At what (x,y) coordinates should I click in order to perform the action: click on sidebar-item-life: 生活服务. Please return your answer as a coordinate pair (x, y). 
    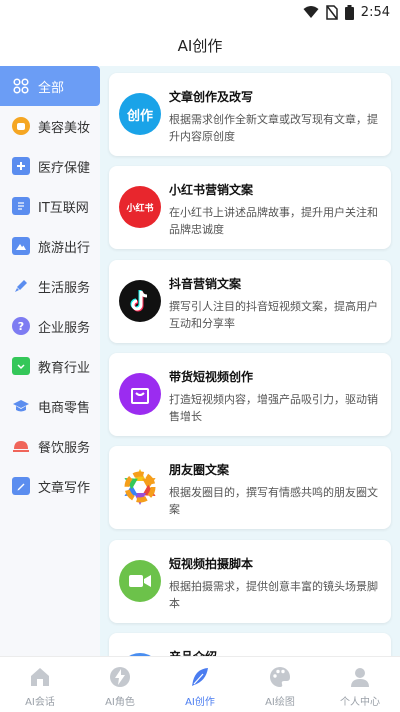
    Looking at the image, I should click on (50, 286).